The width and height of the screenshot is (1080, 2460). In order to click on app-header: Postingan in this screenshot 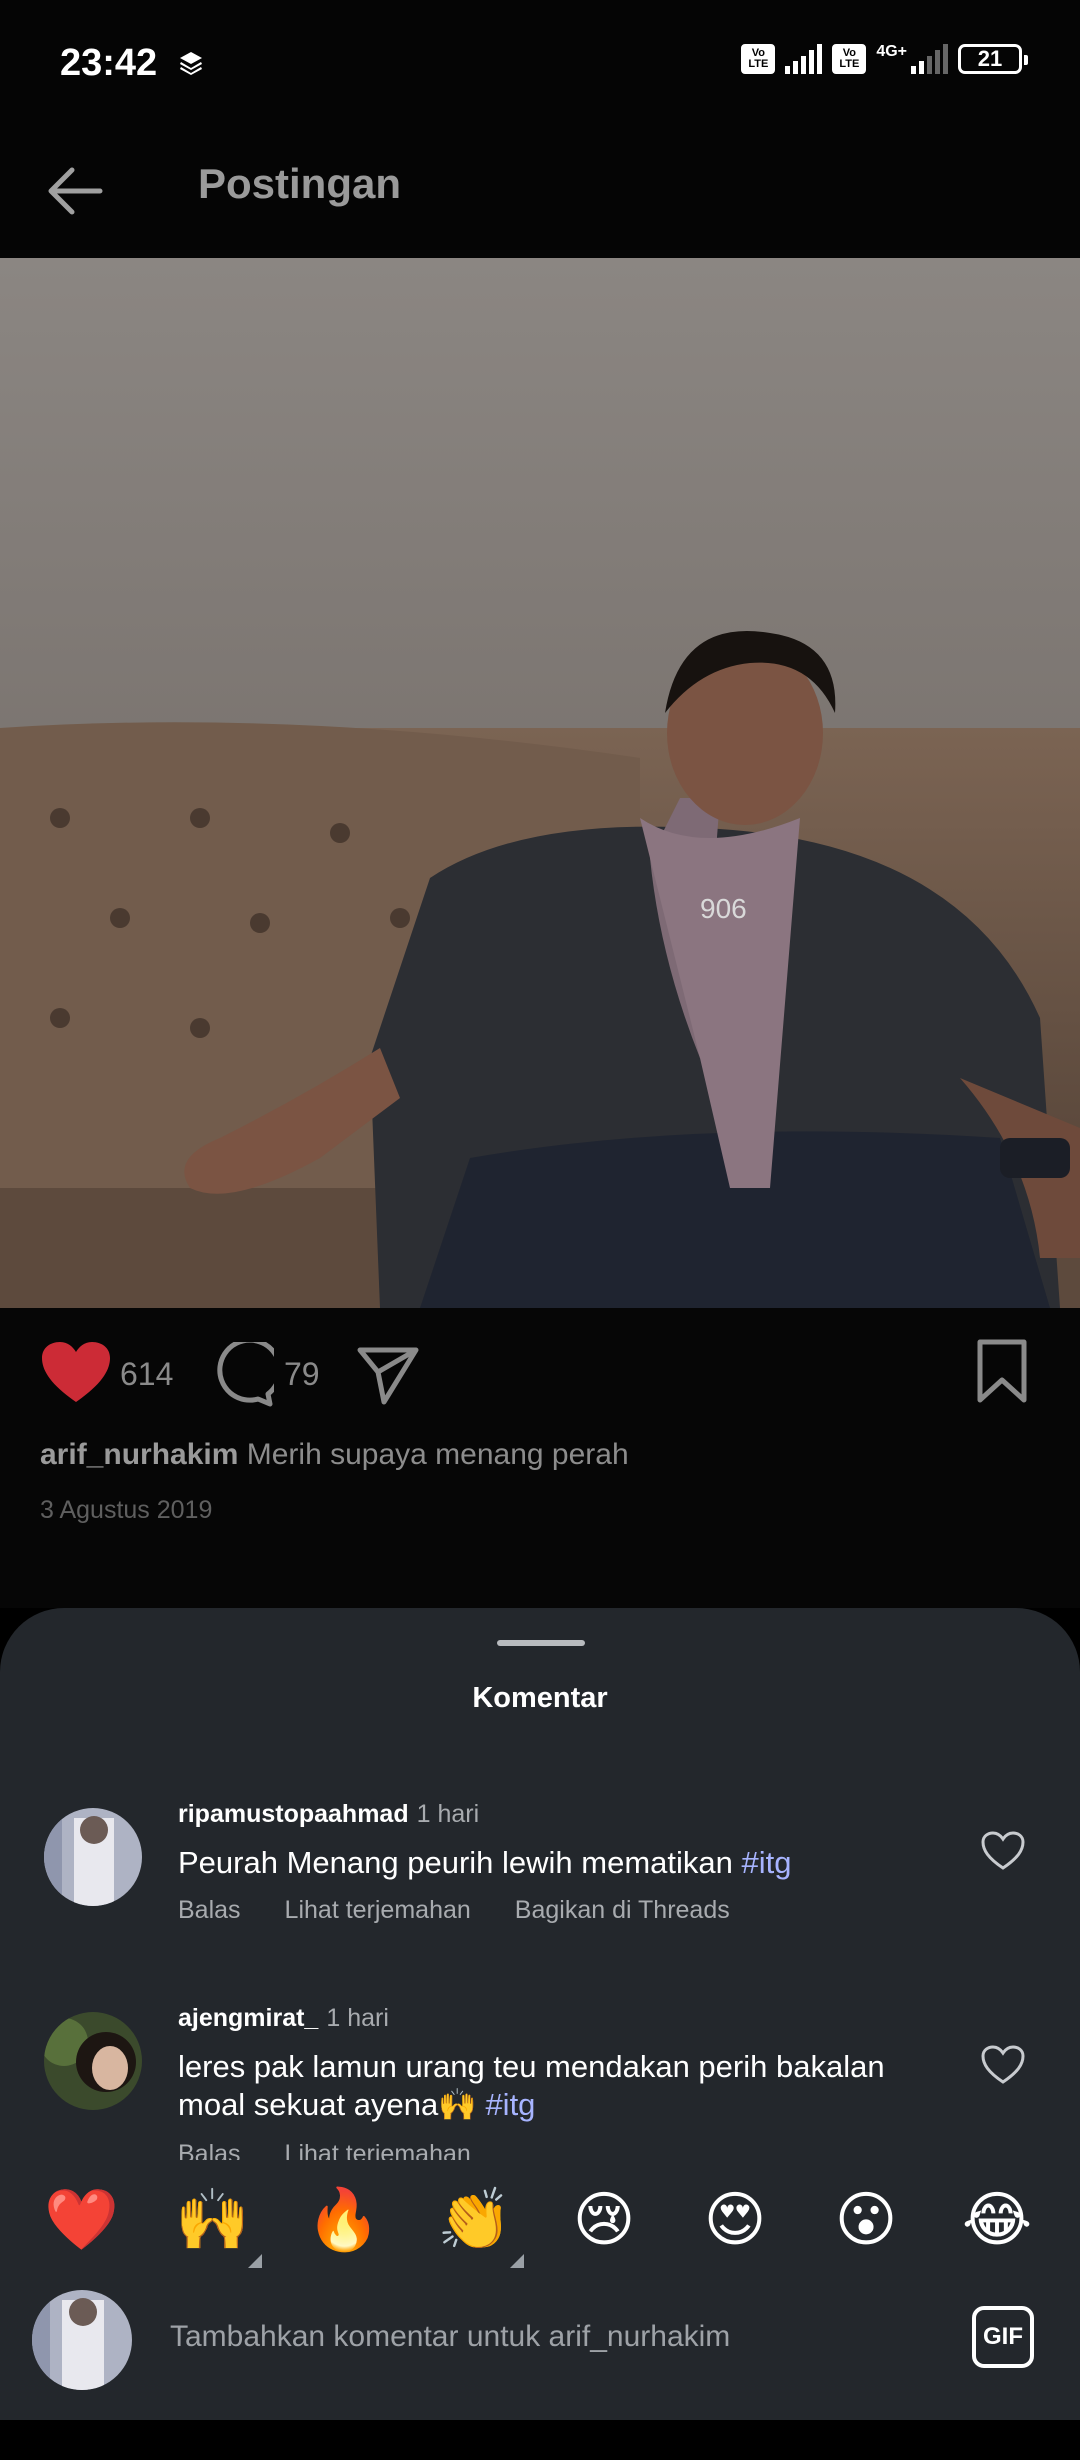, I will do `click(540, 194)`.